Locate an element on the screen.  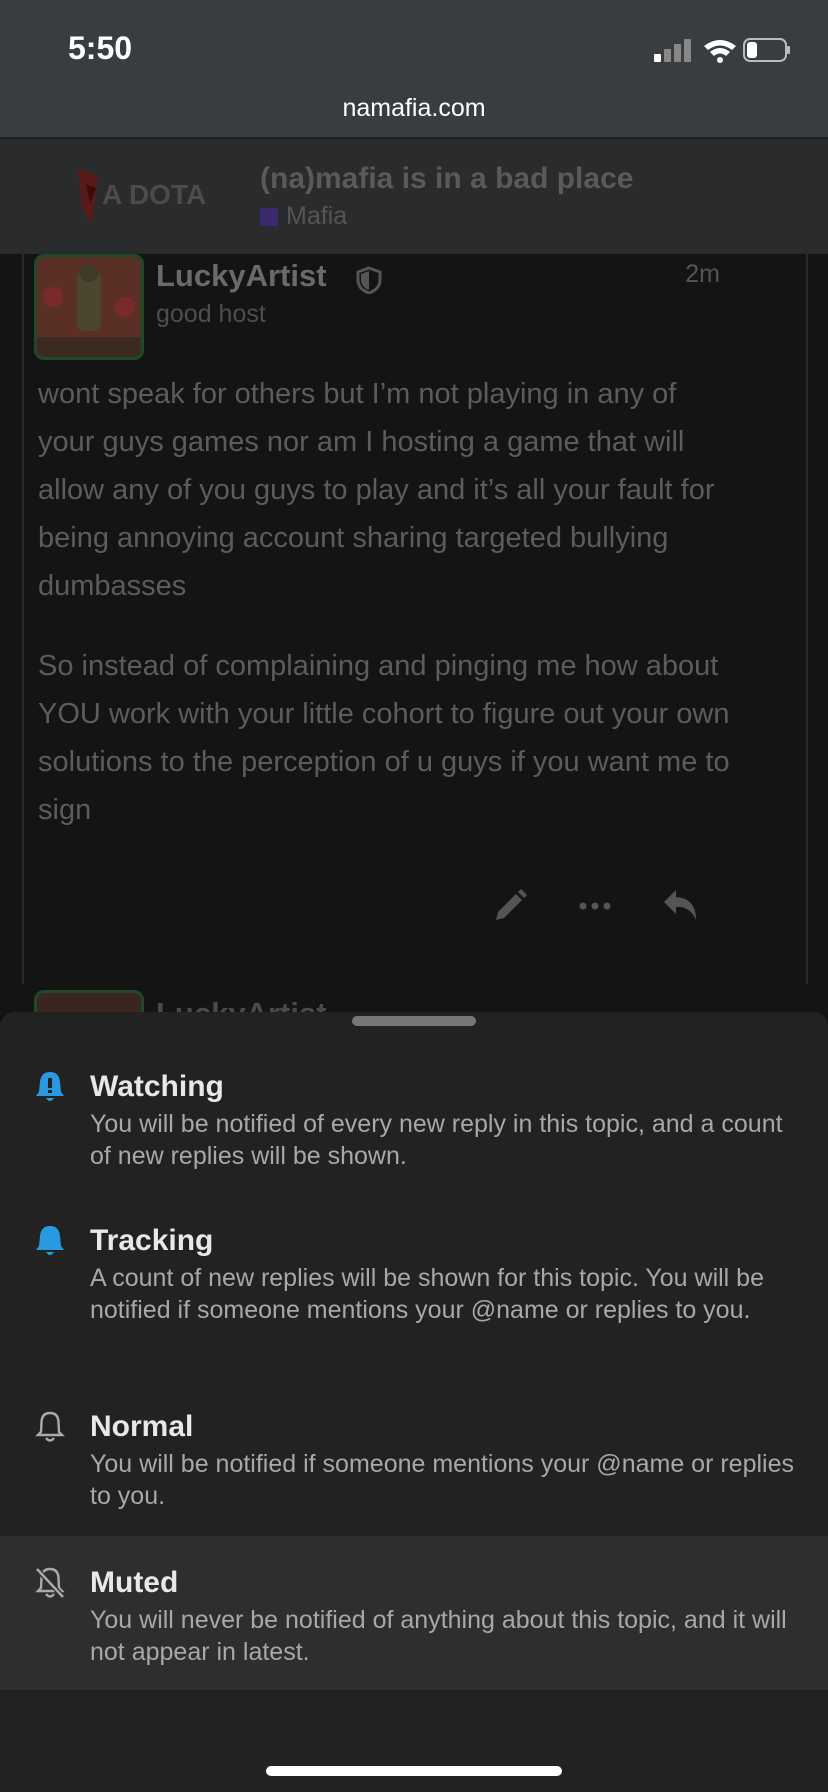
topic-title: (na)mafia is in a bad place is located at coordinates (446, 179).